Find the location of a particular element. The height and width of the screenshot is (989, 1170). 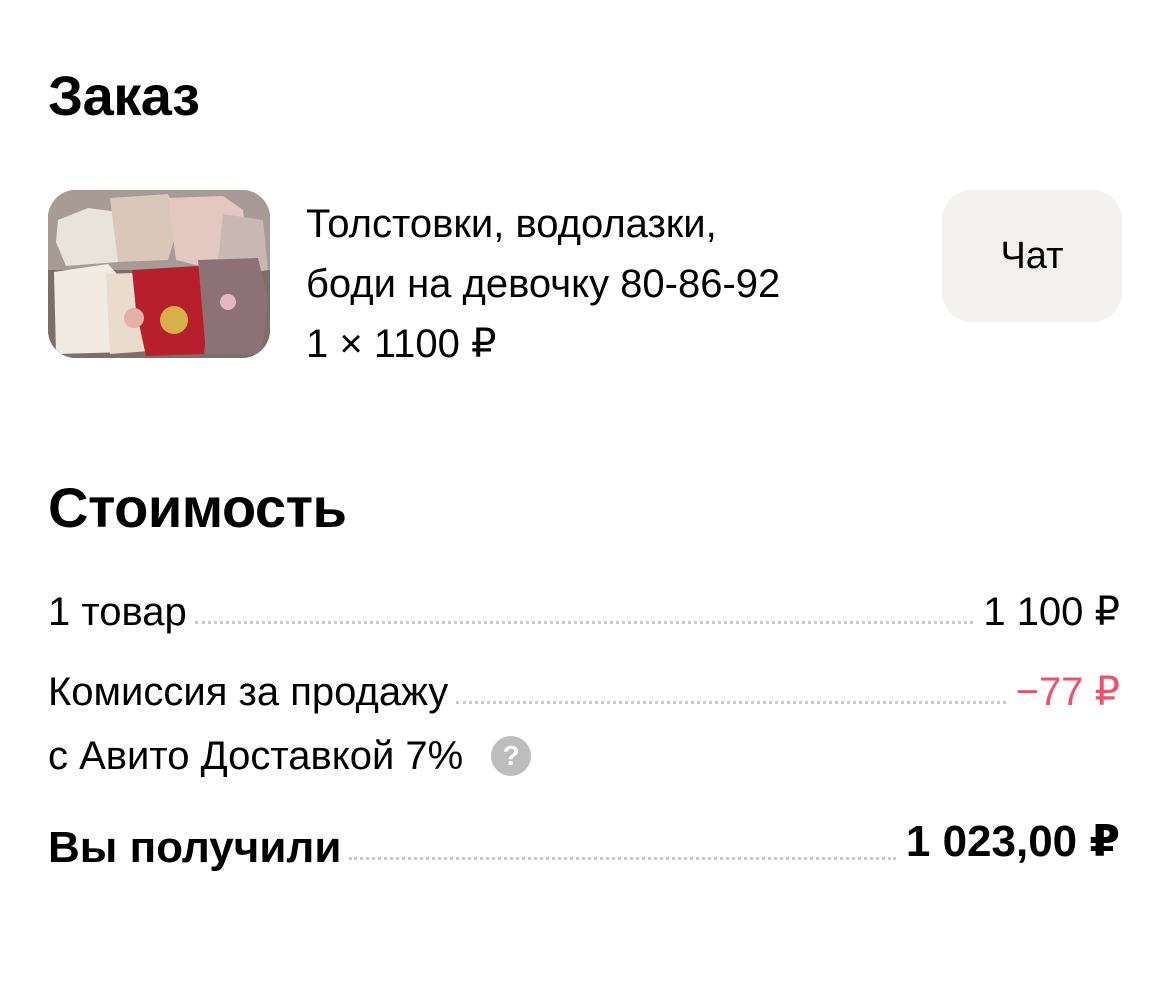

items-label: 1 товар is located at coordinates (117, 612).